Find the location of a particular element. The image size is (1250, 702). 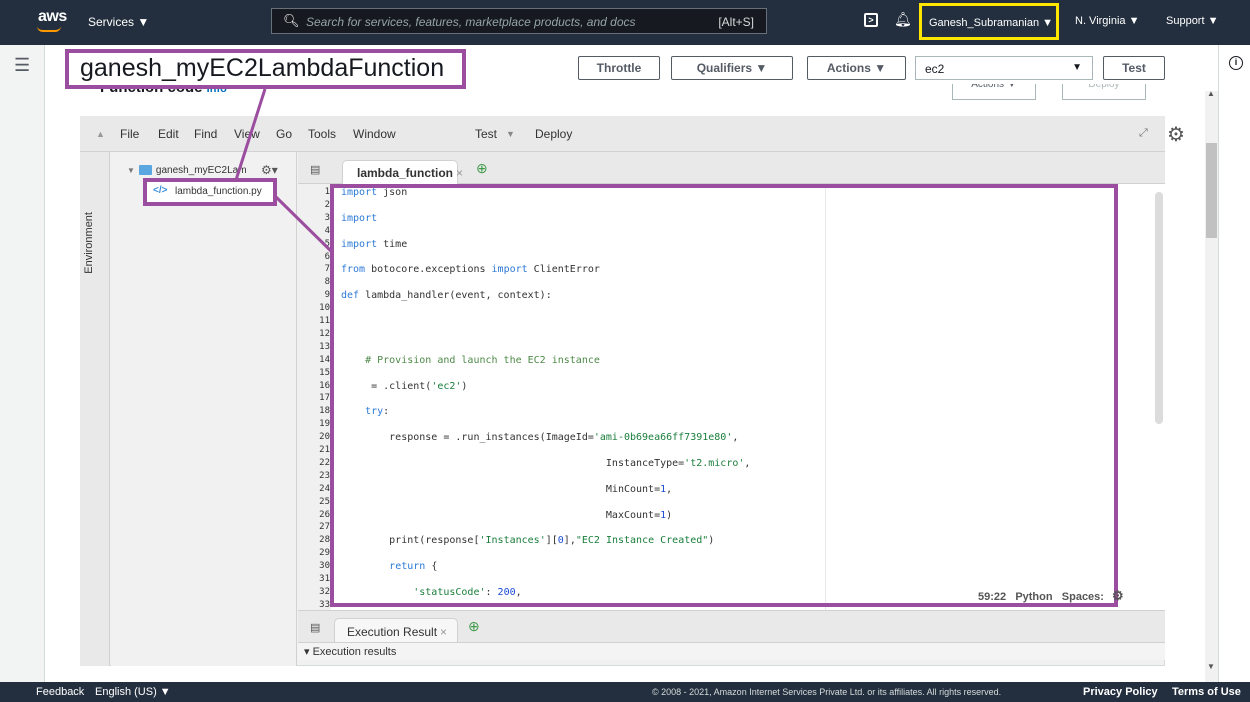

throttle-button: Throttle is located at coordinates (619, 68).